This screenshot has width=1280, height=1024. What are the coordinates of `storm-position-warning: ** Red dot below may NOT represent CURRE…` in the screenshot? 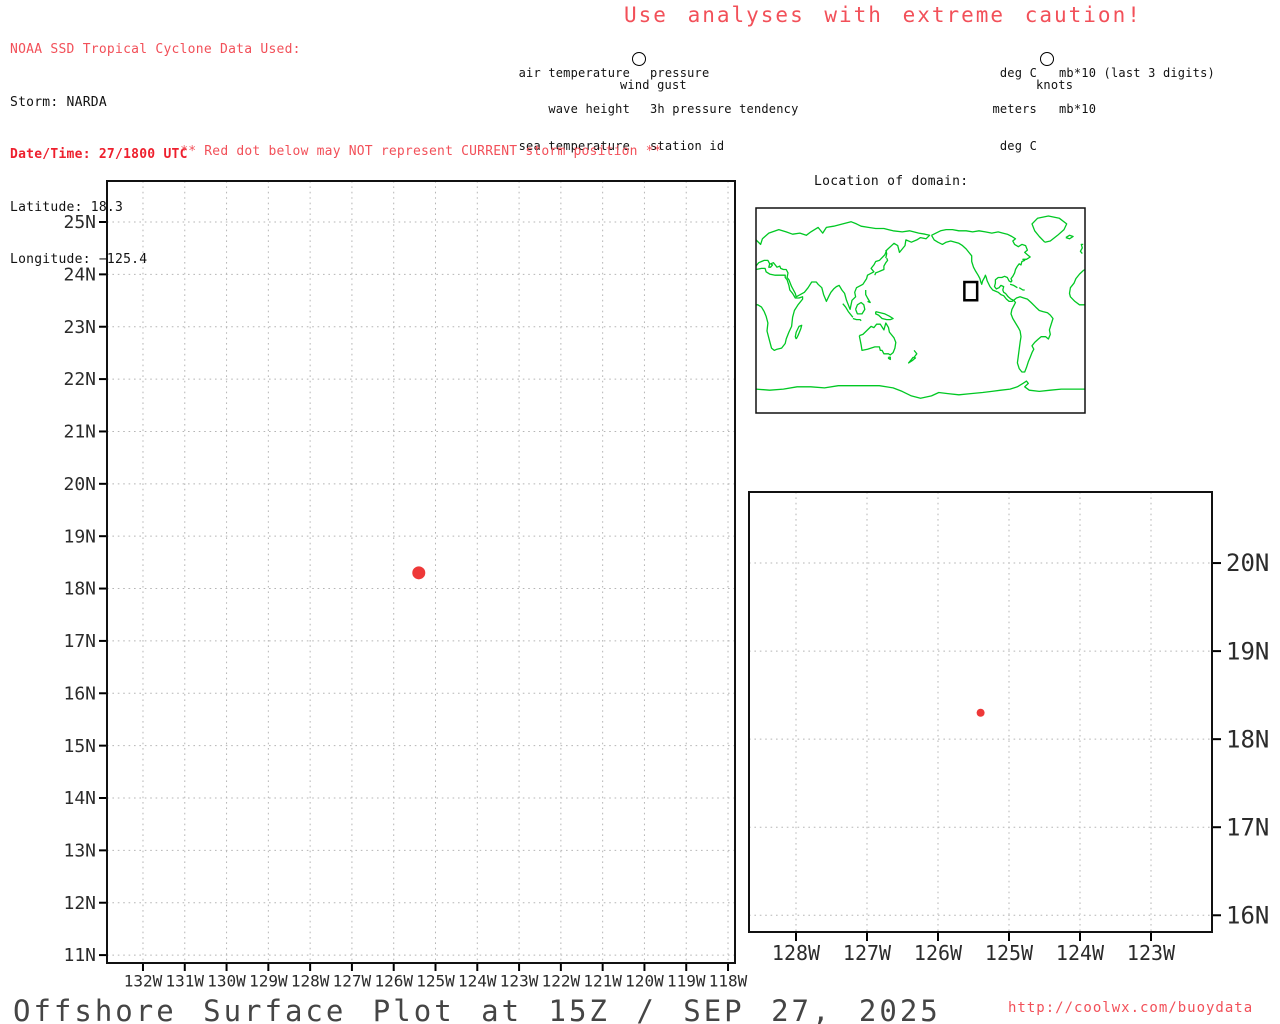 It's located at (421, 151).